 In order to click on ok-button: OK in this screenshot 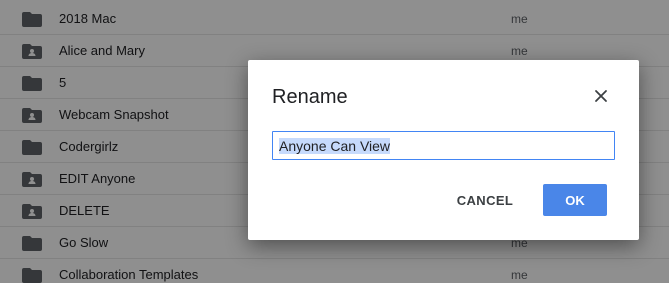, I will do `click(575, 200)`.